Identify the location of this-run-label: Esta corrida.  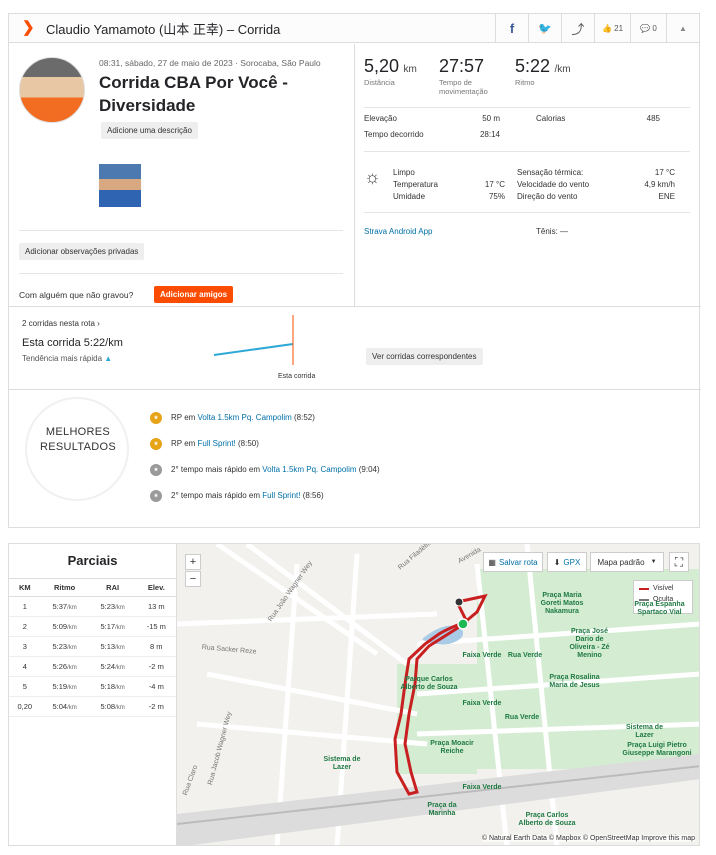
(51, 343).